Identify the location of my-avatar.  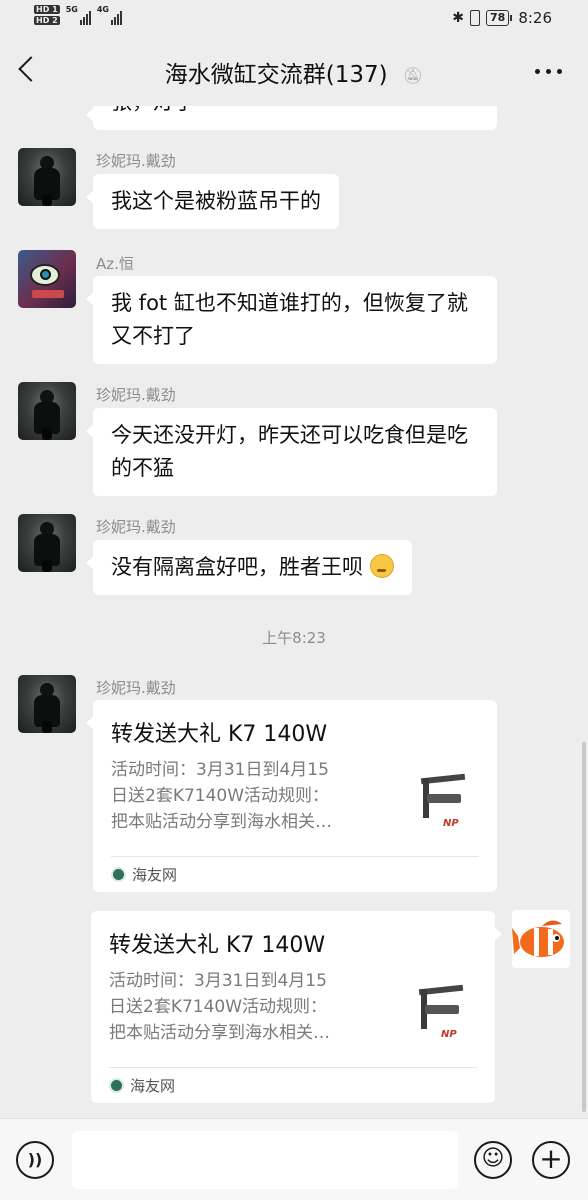
(541, 939).